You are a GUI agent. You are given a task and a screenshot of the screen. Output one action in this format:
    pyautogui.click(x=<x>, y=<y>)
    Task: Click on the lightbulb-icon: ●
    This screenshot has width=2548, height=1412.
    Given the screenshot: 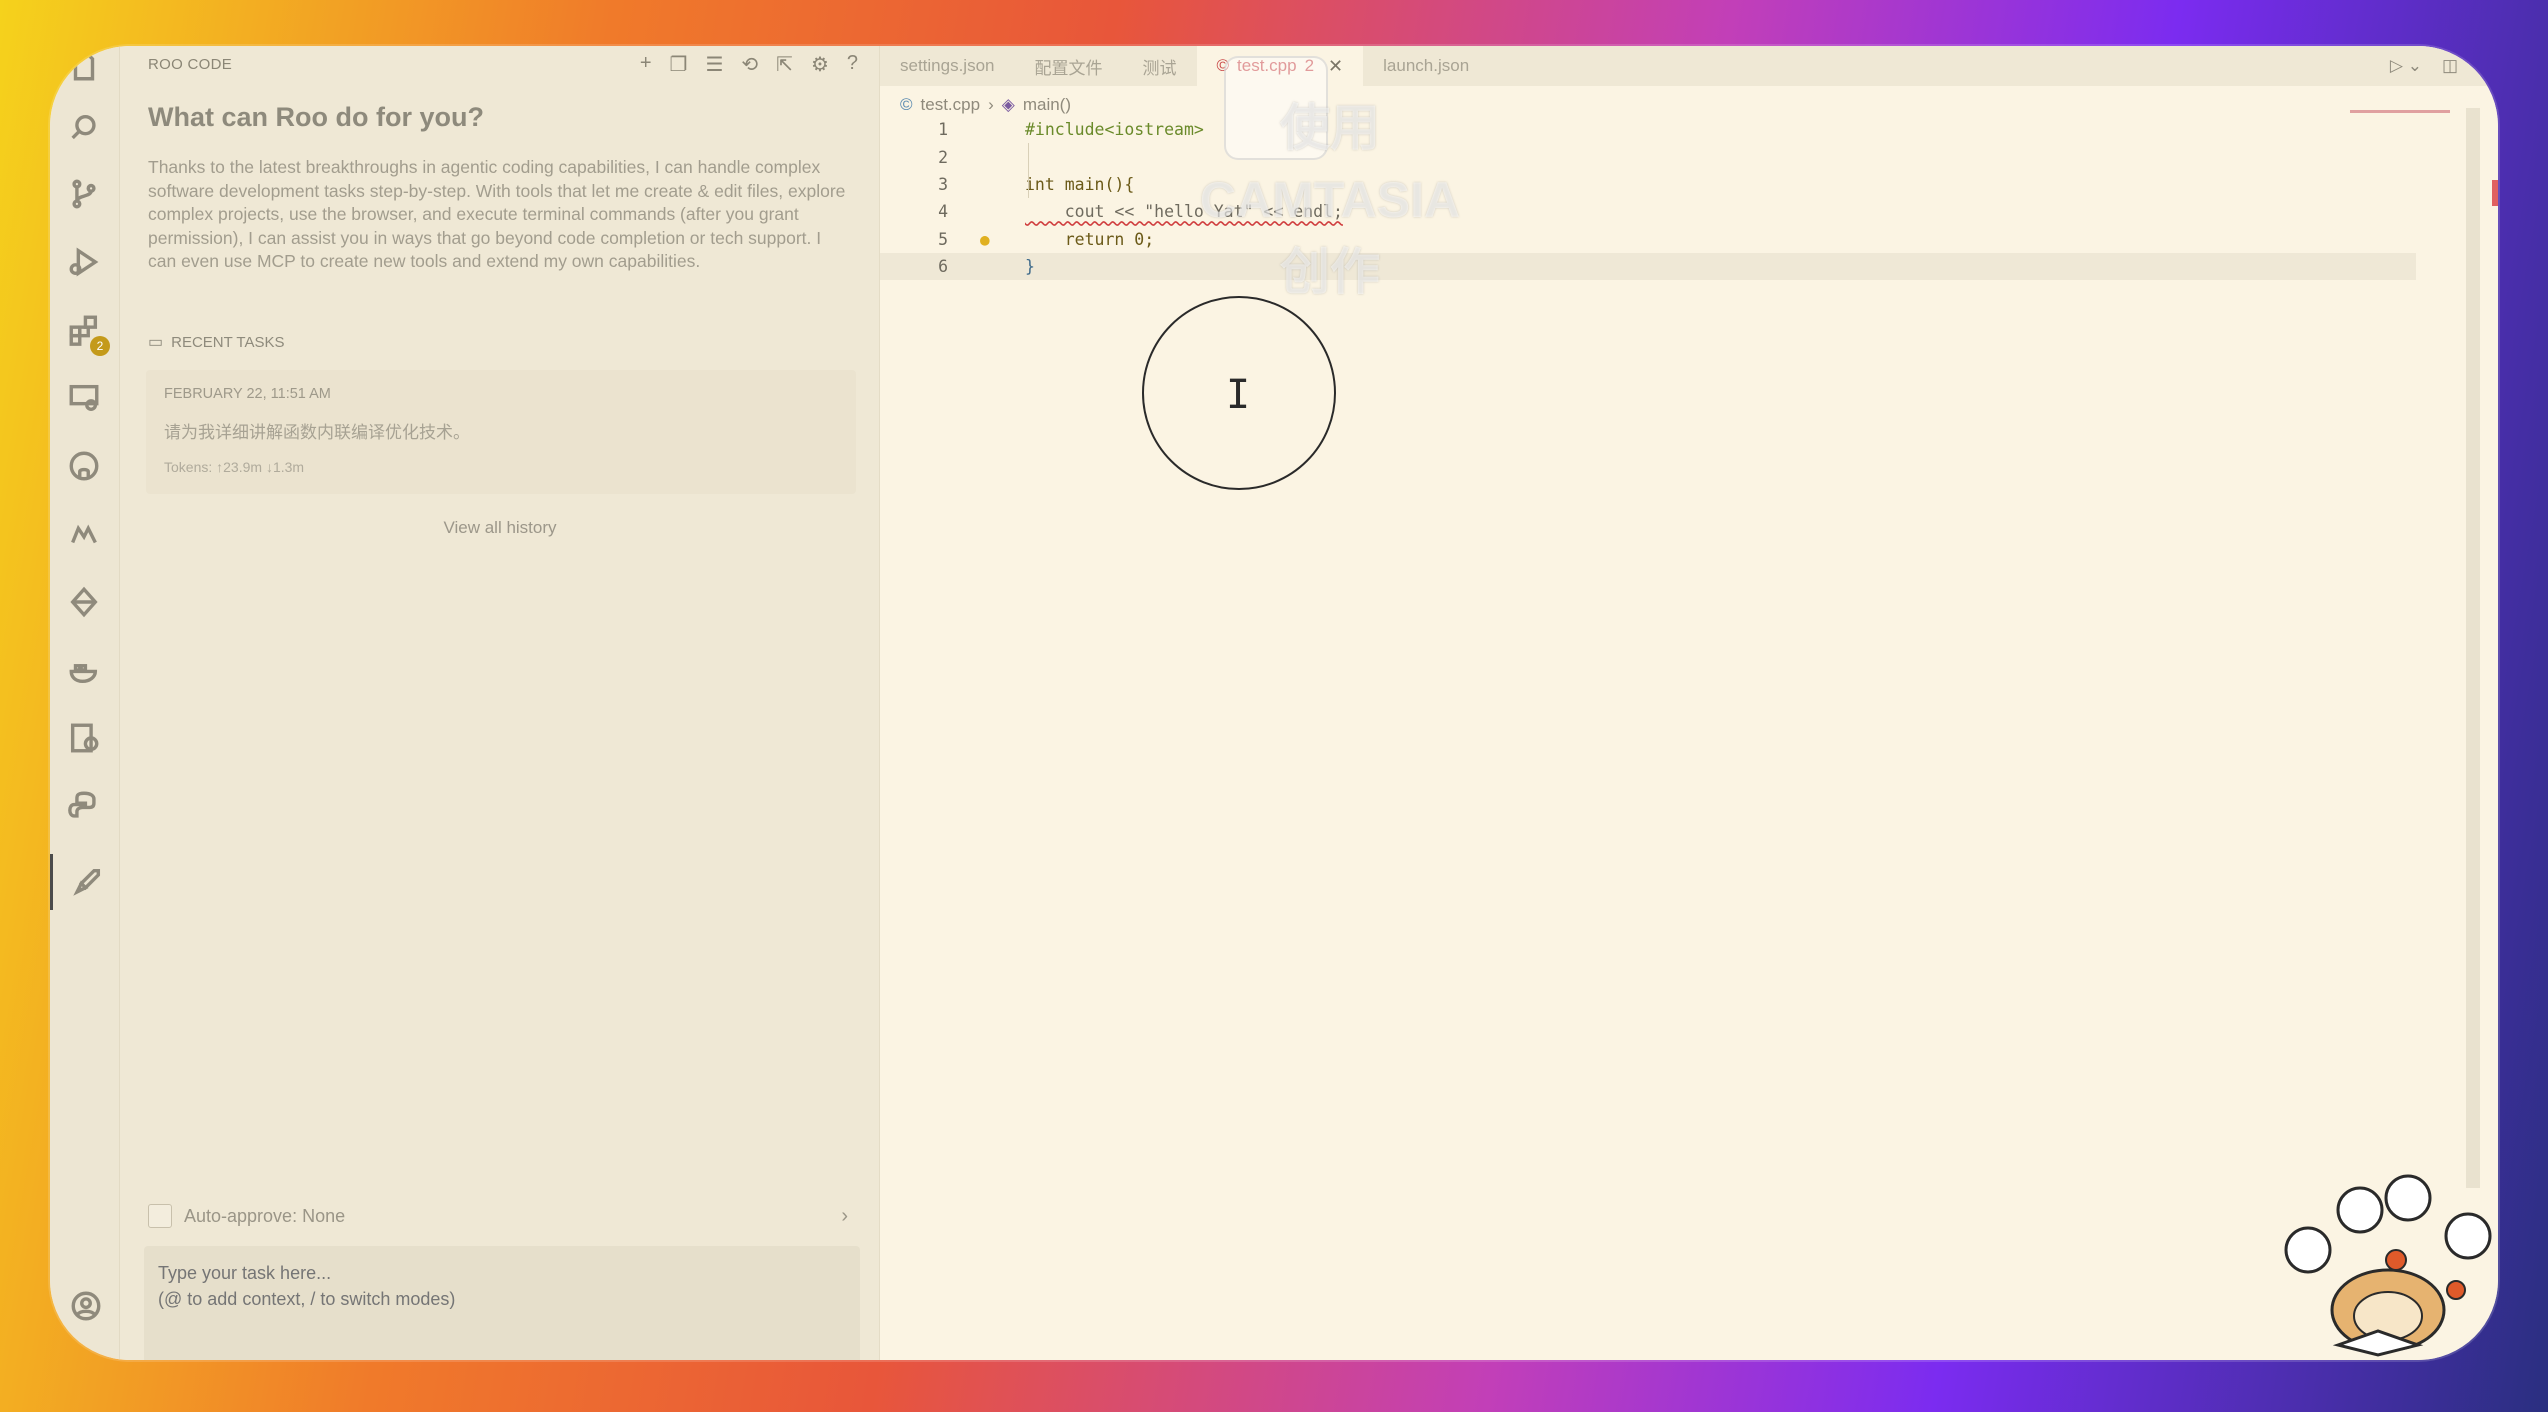 What is the action you would take?
    pyautogui.click(x=985, y=239)
    